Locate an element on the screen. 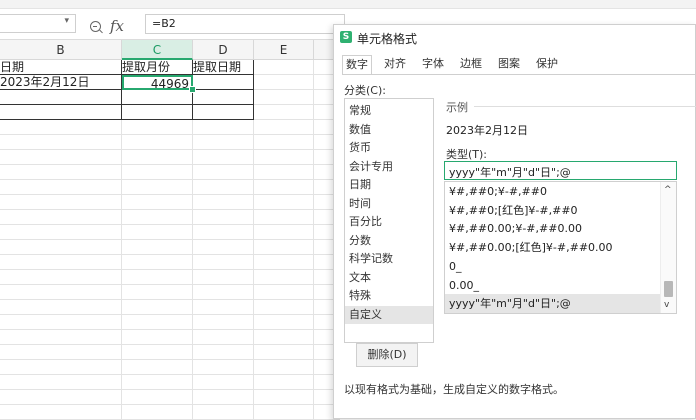  fill-handle is located at coordinates (192, 89).